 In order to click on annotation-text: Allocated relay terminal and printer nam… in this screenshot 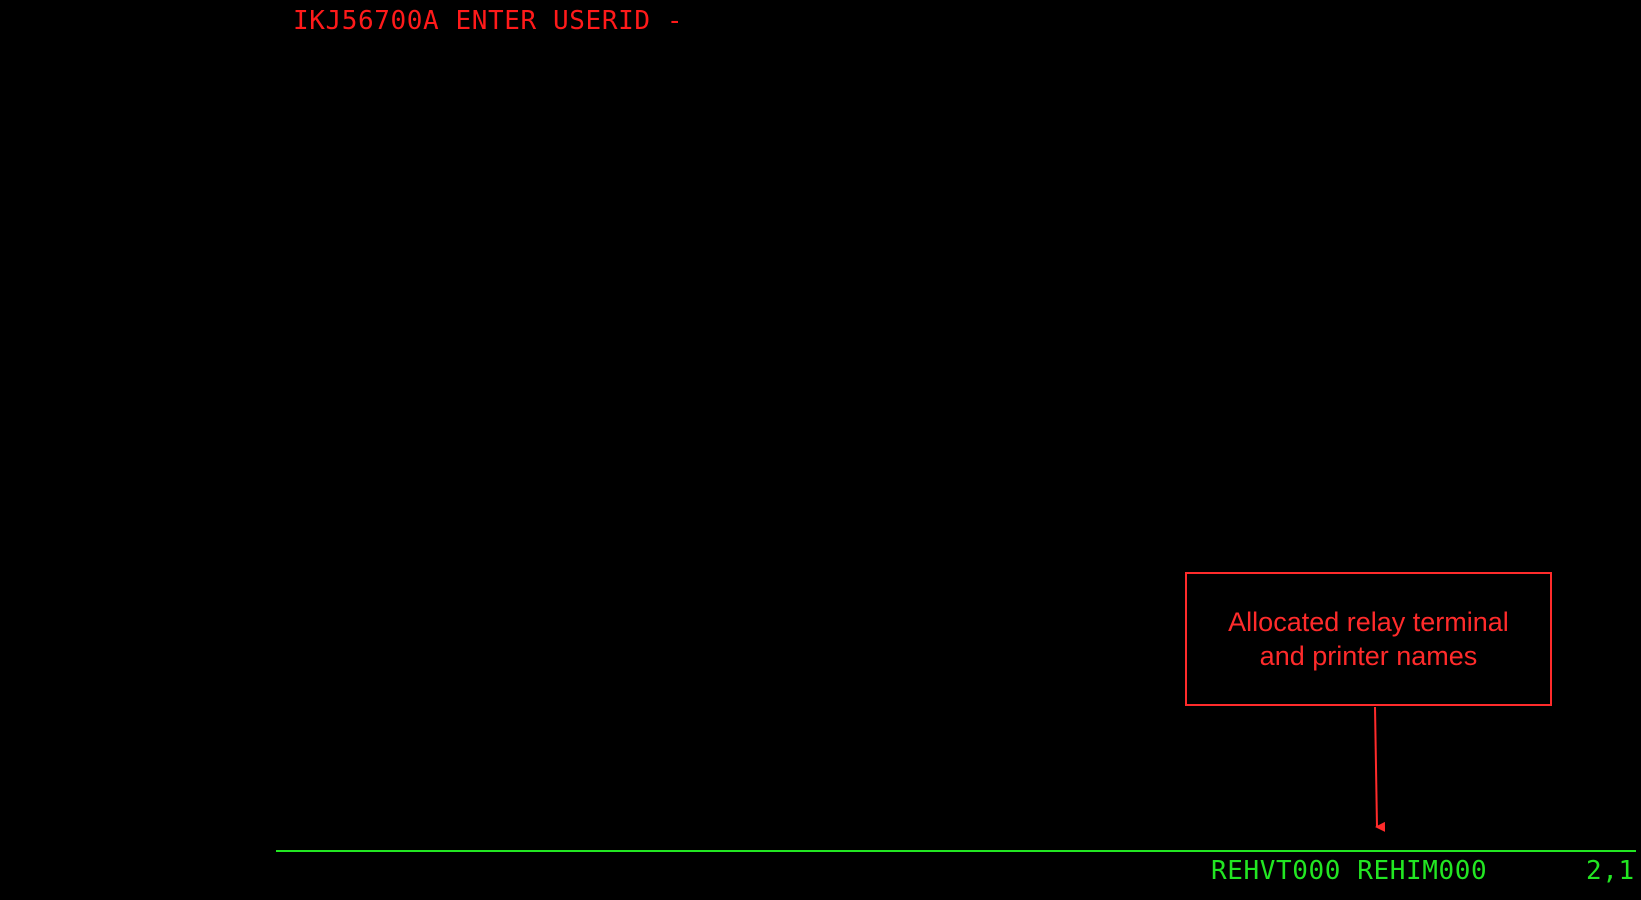, I will do `click(1368, 639)`.